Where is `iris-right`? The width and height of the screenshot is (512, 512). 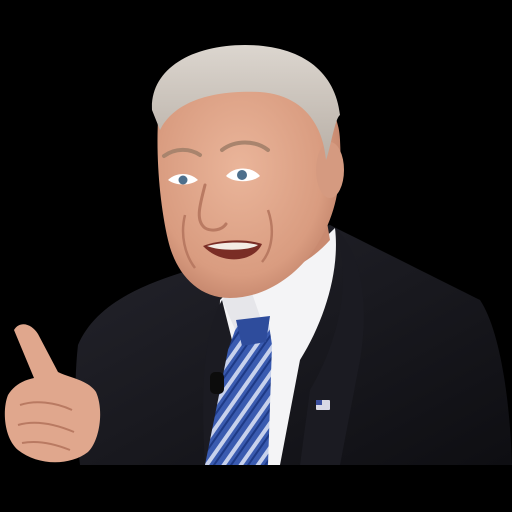 iris-right is located at coordinates (242, 175).